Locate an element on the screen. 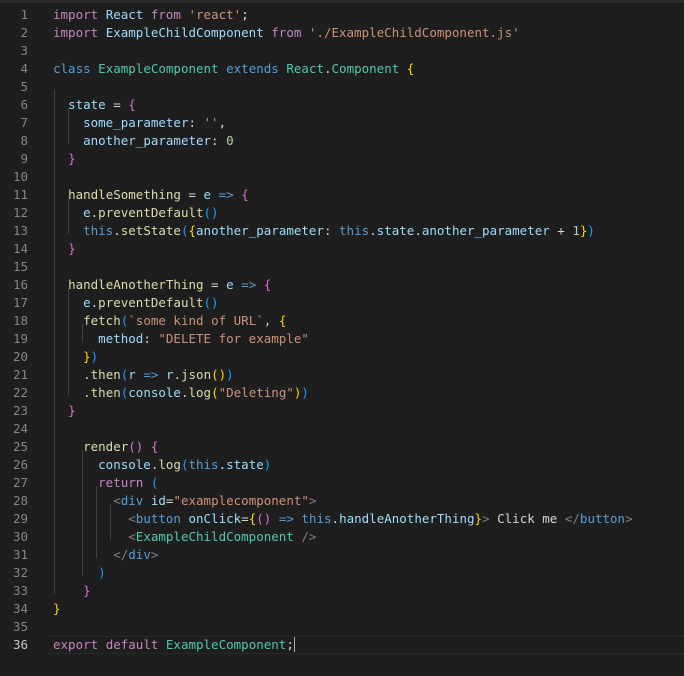  line-number: 25 is located at coordinates (14, 447).